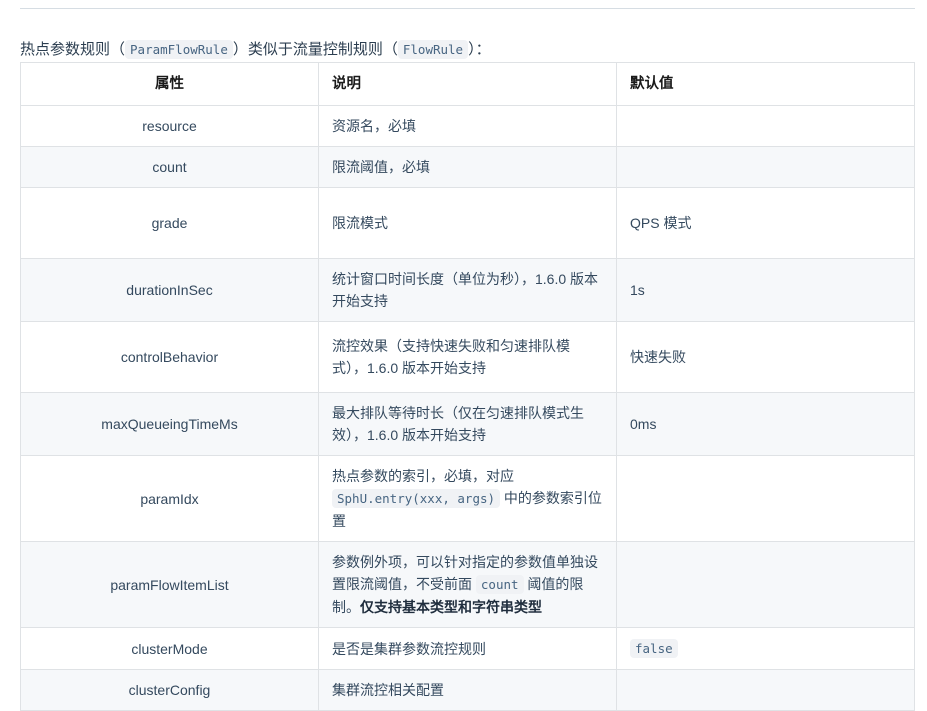  I want to click on description-text-prefix: 热点参数的索引，必填，对应, so click(423, 476).